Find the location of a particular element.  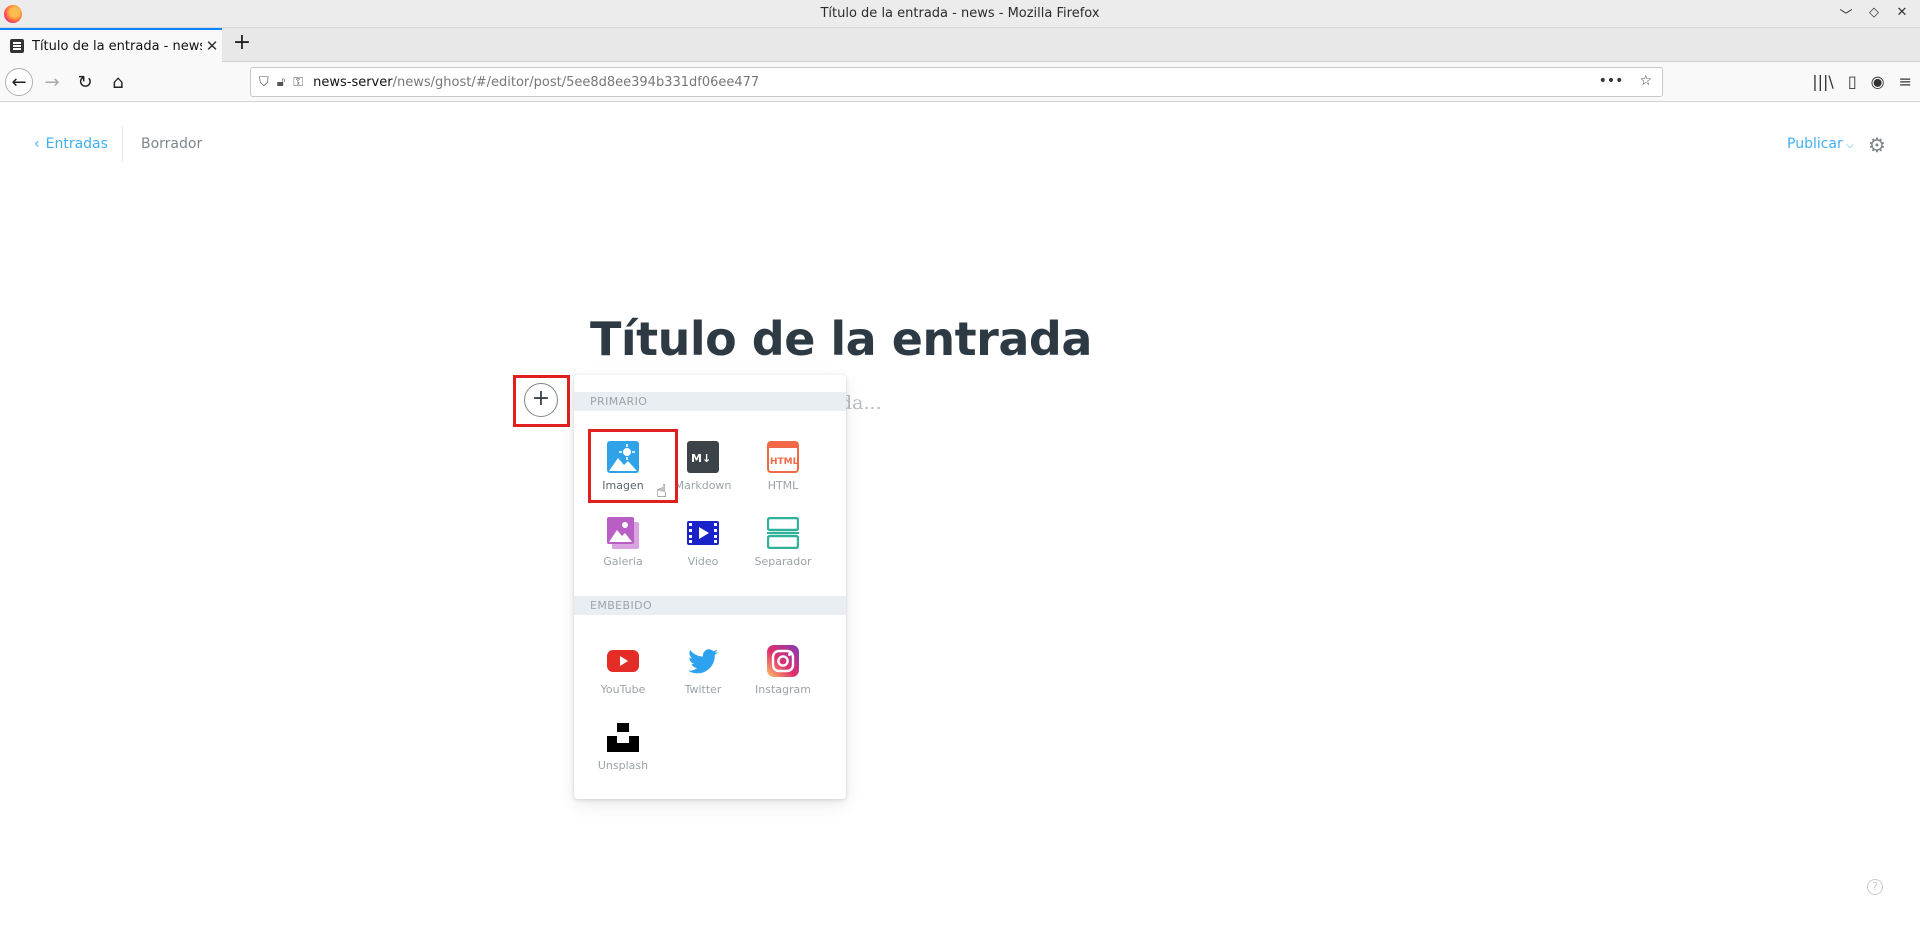

twitter-icon is located at coordinates (703, 661).